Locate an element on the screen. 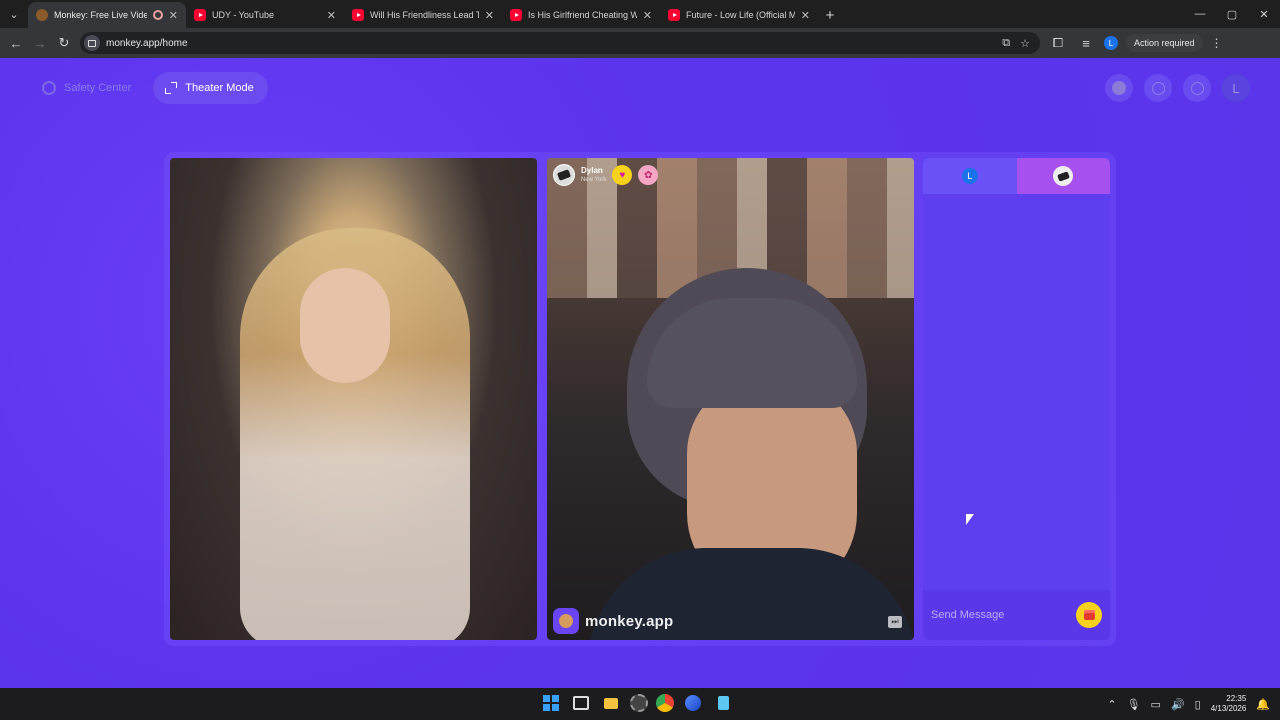  bookmark-star-icon: ☆ is located at coordinates (1025, 43).